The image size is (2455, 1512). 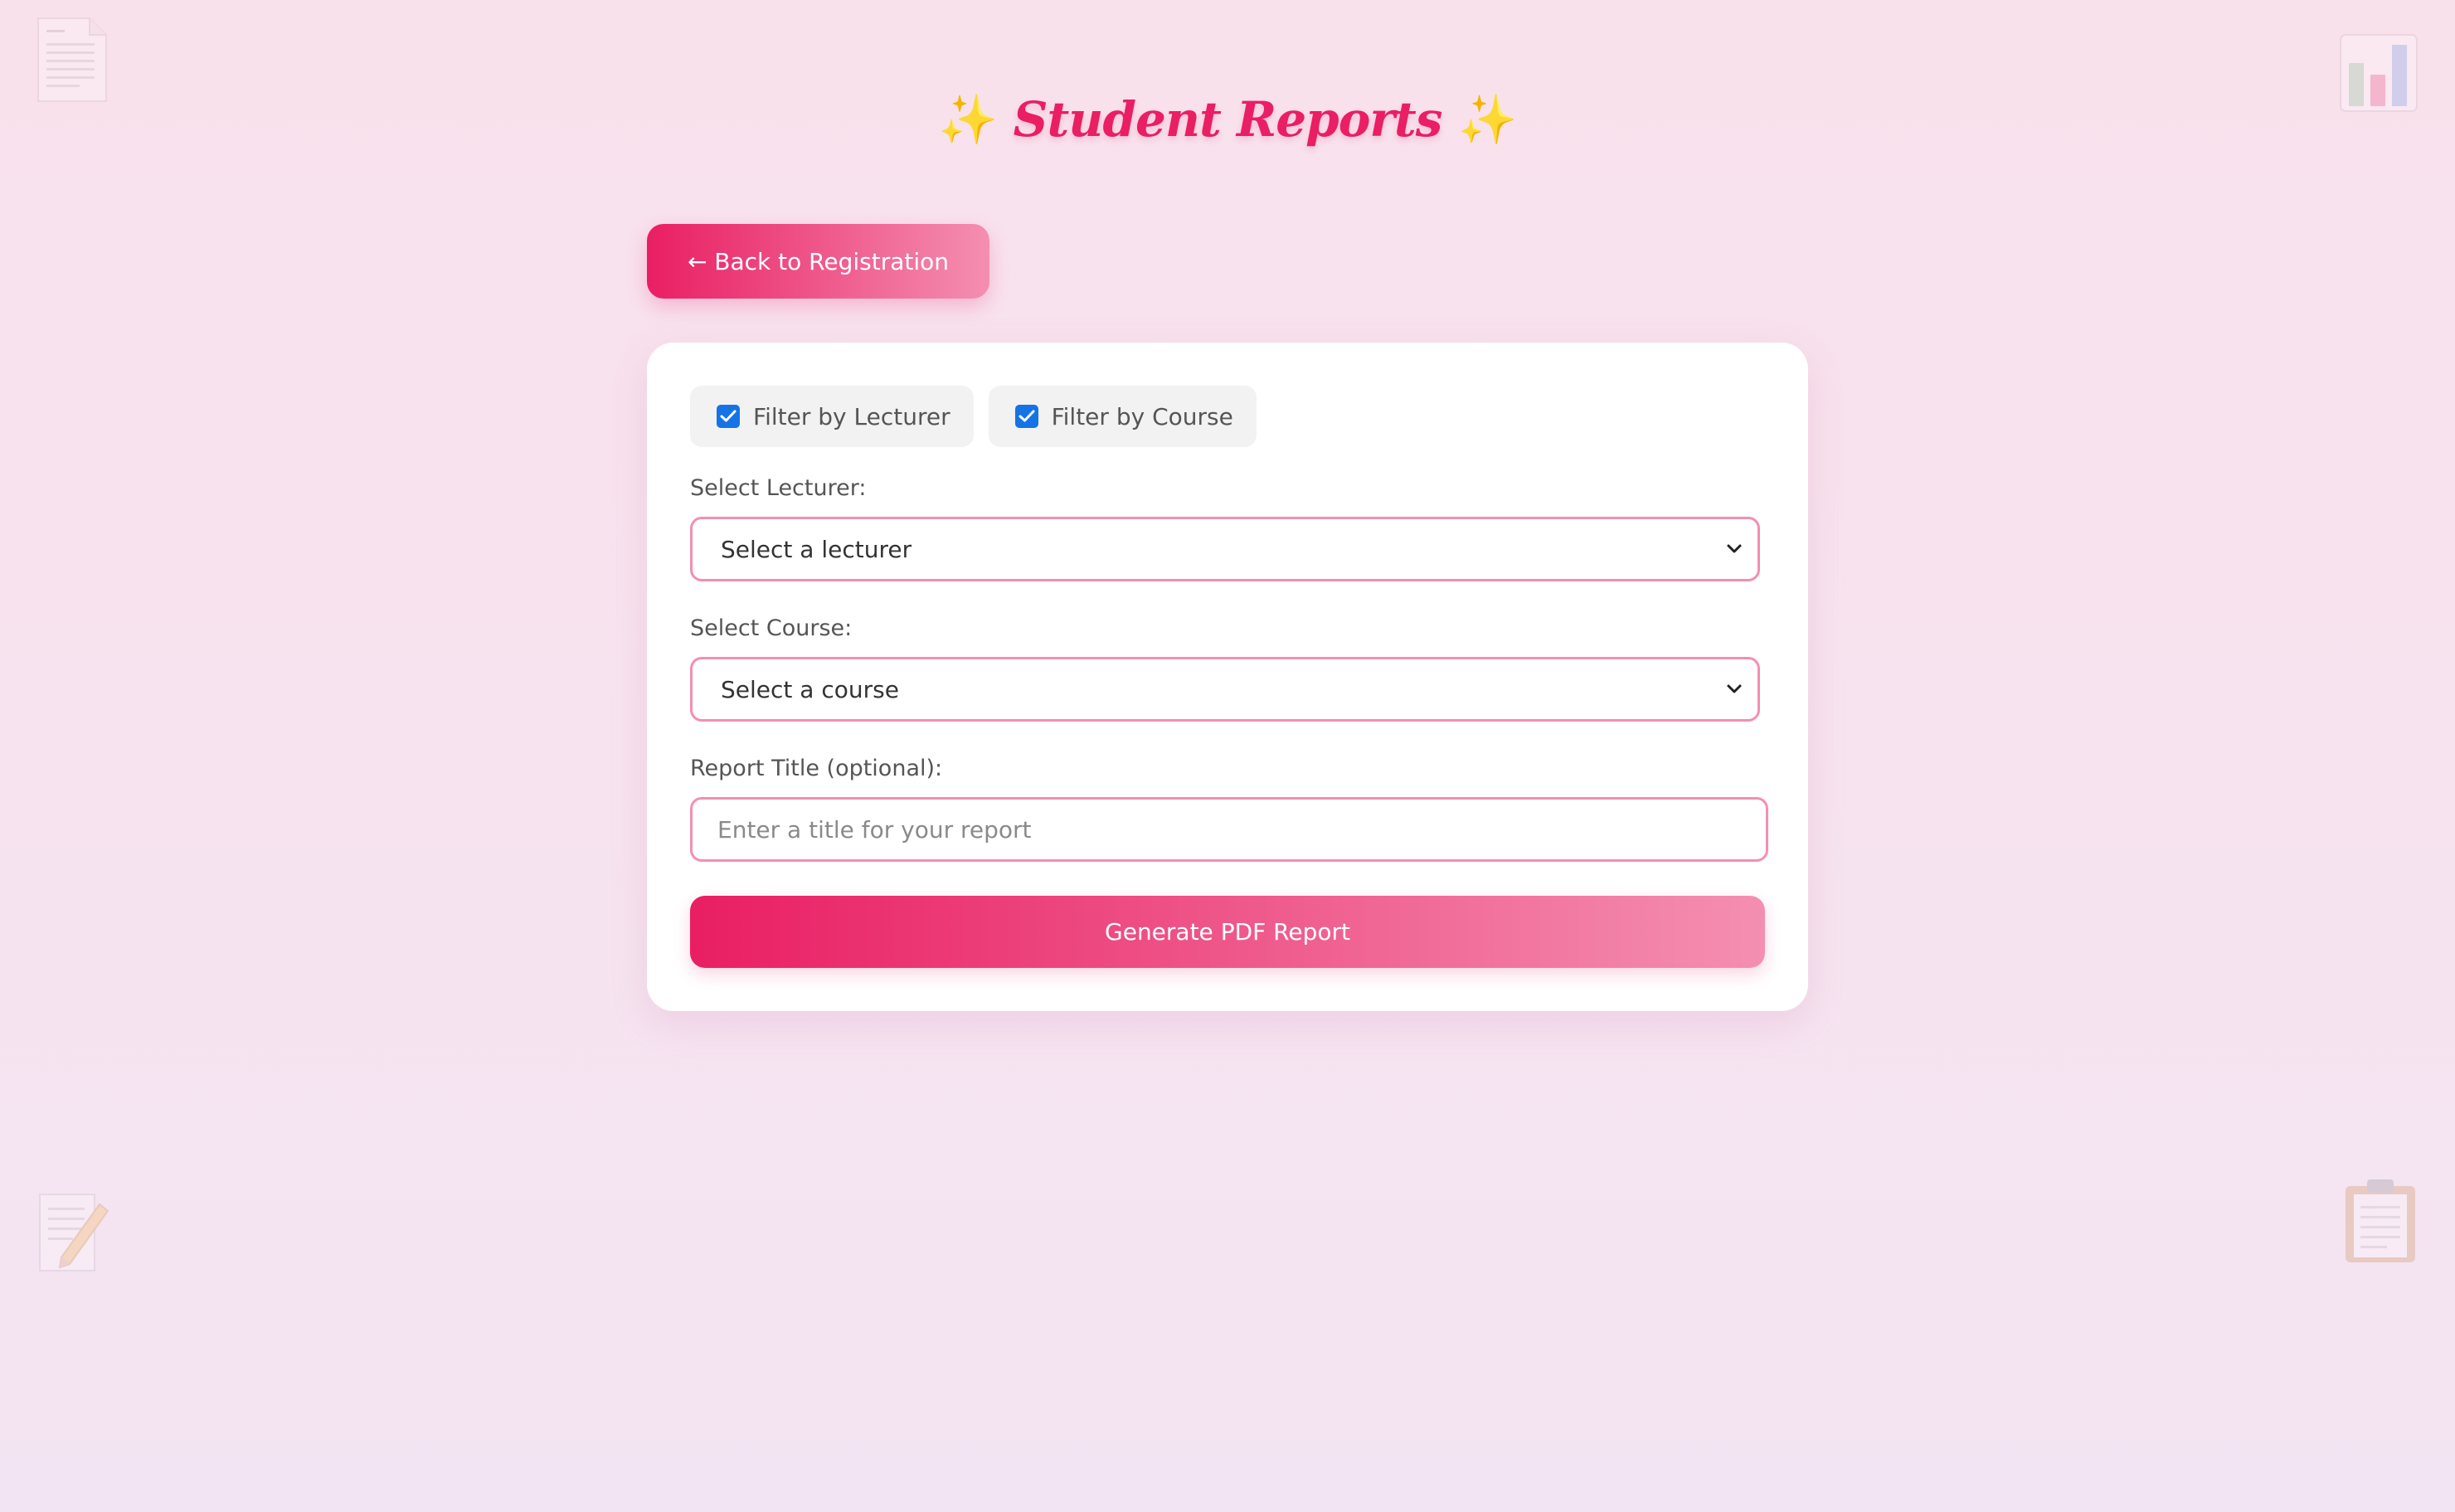 What do you see at coordinates (1142, 416) in the screenshot?
I see `filter-by-course-label: Filter by Course` at bounding box center [1142, 416].